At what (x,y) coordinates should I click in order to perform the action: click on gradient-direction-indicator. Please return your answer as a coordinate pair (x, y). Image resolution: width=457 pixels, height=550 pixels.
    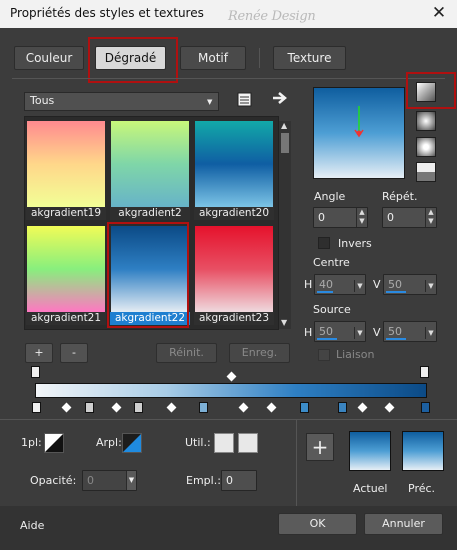
    Looking at the image, I should click on (359, 122).